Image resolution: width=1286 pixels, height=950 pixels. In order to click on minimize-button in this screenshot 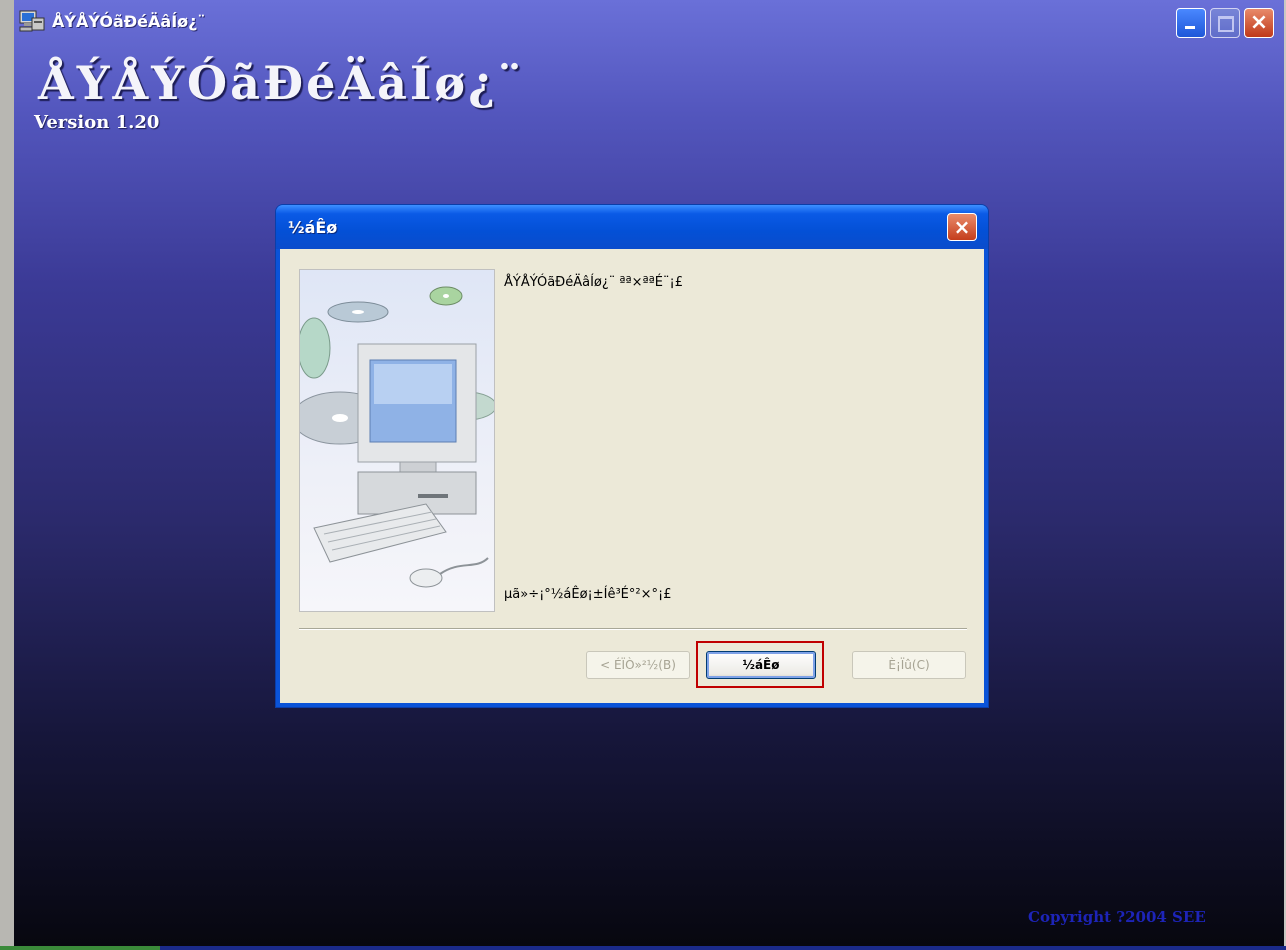, I will do `click(1191, 23)`.